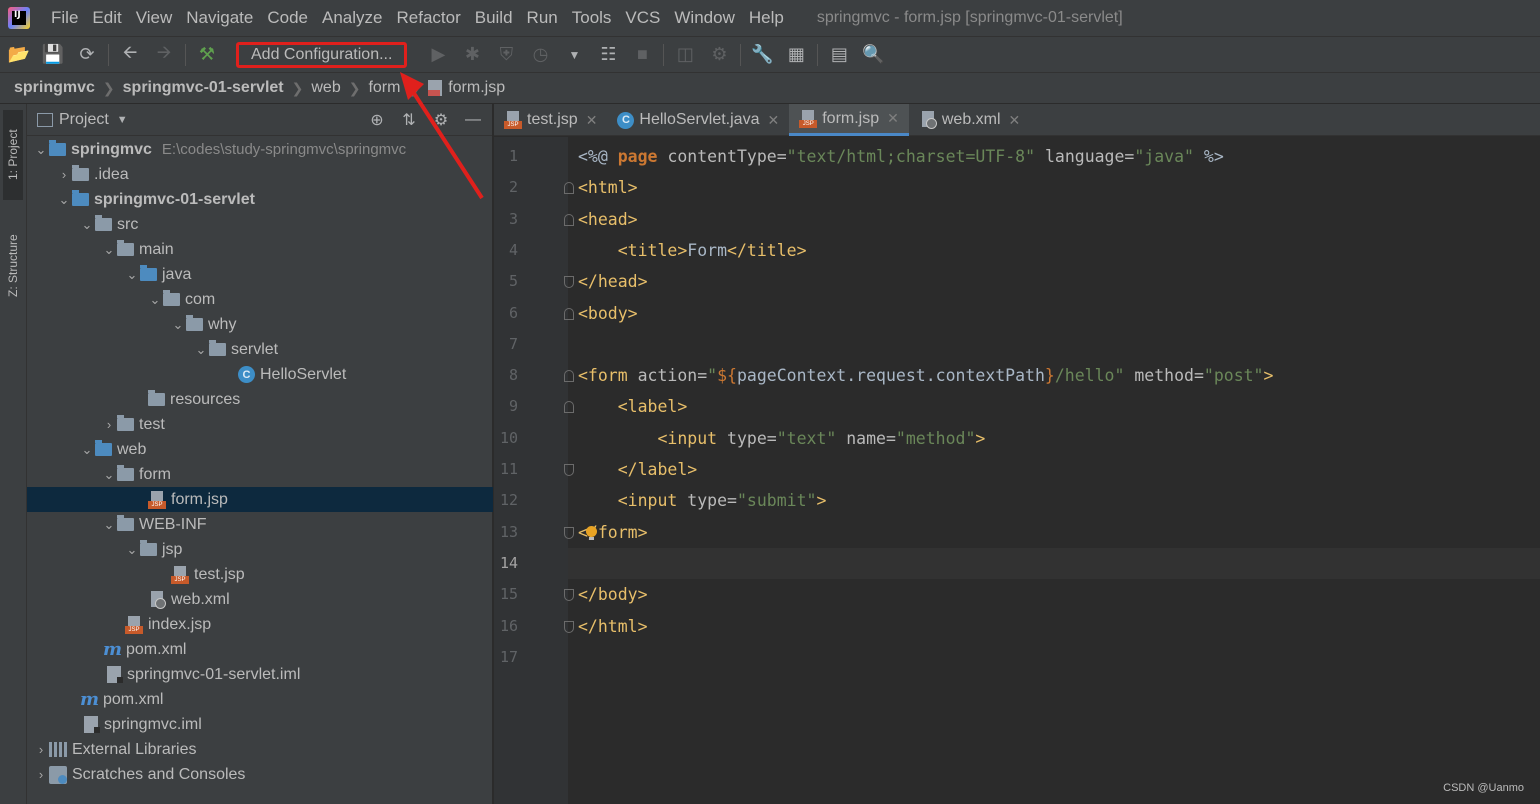  Describe the element at coordinates (64, 18) in the screenshot. I see `menu-file: File` at that location.